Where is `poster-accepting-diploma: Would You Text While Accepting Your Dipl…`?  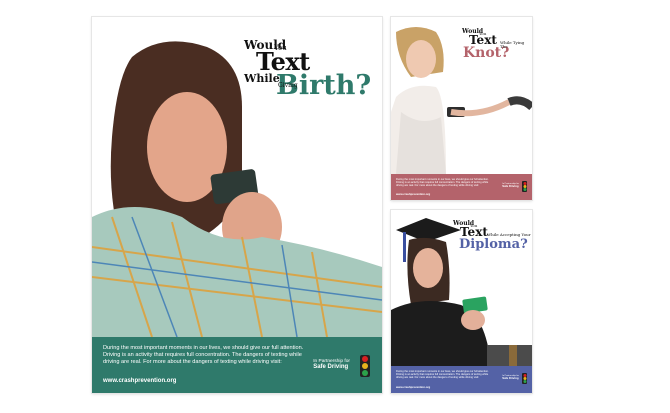 poster-accepting-diploma: Would You Text While Accepting Your Dipl… is located at coordinates (461, 301).